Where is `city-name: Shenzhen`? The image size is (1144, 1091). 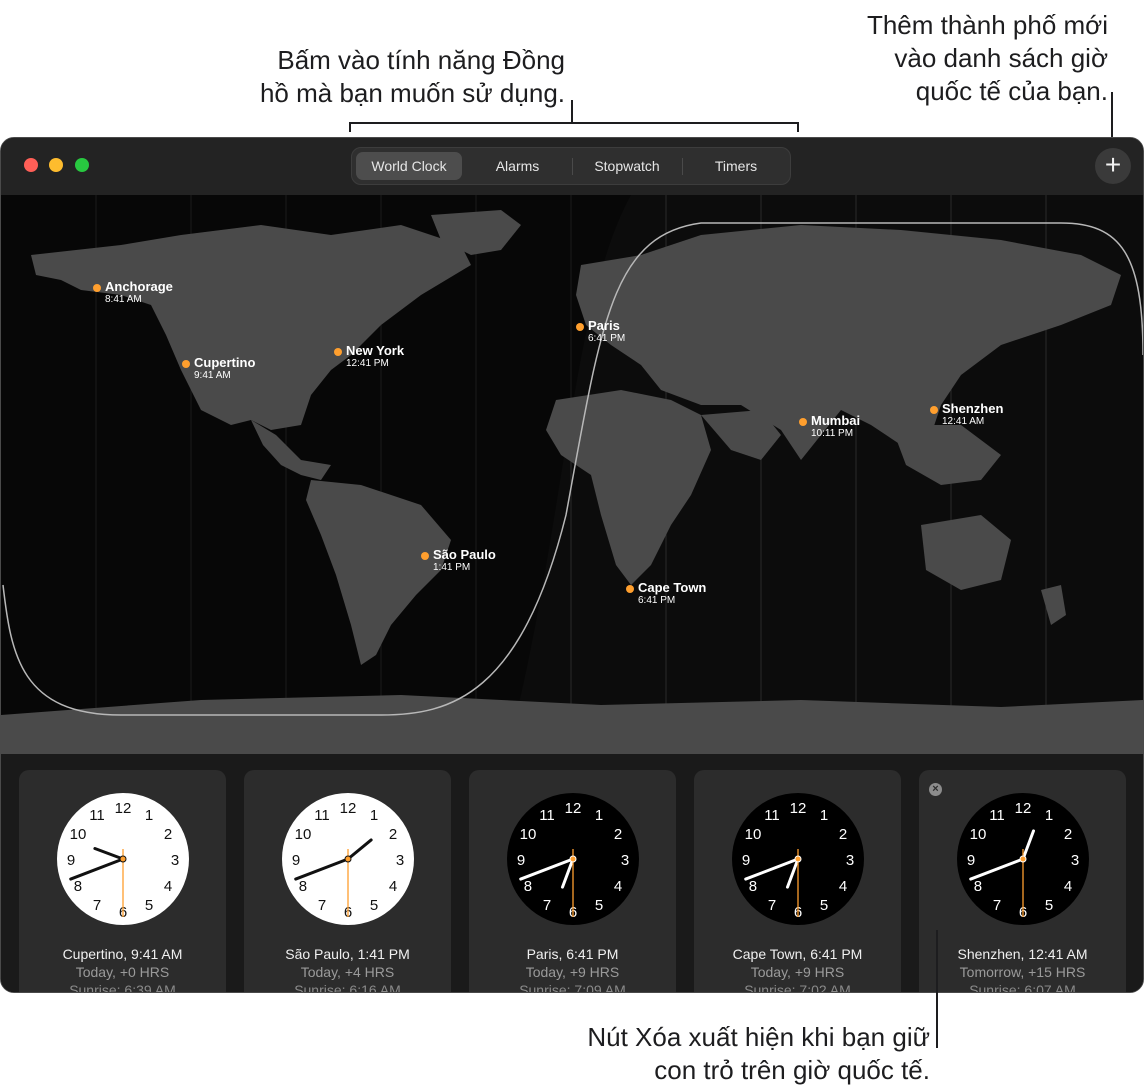
city-name: Shenzhen is located at coordinates (973, 408).